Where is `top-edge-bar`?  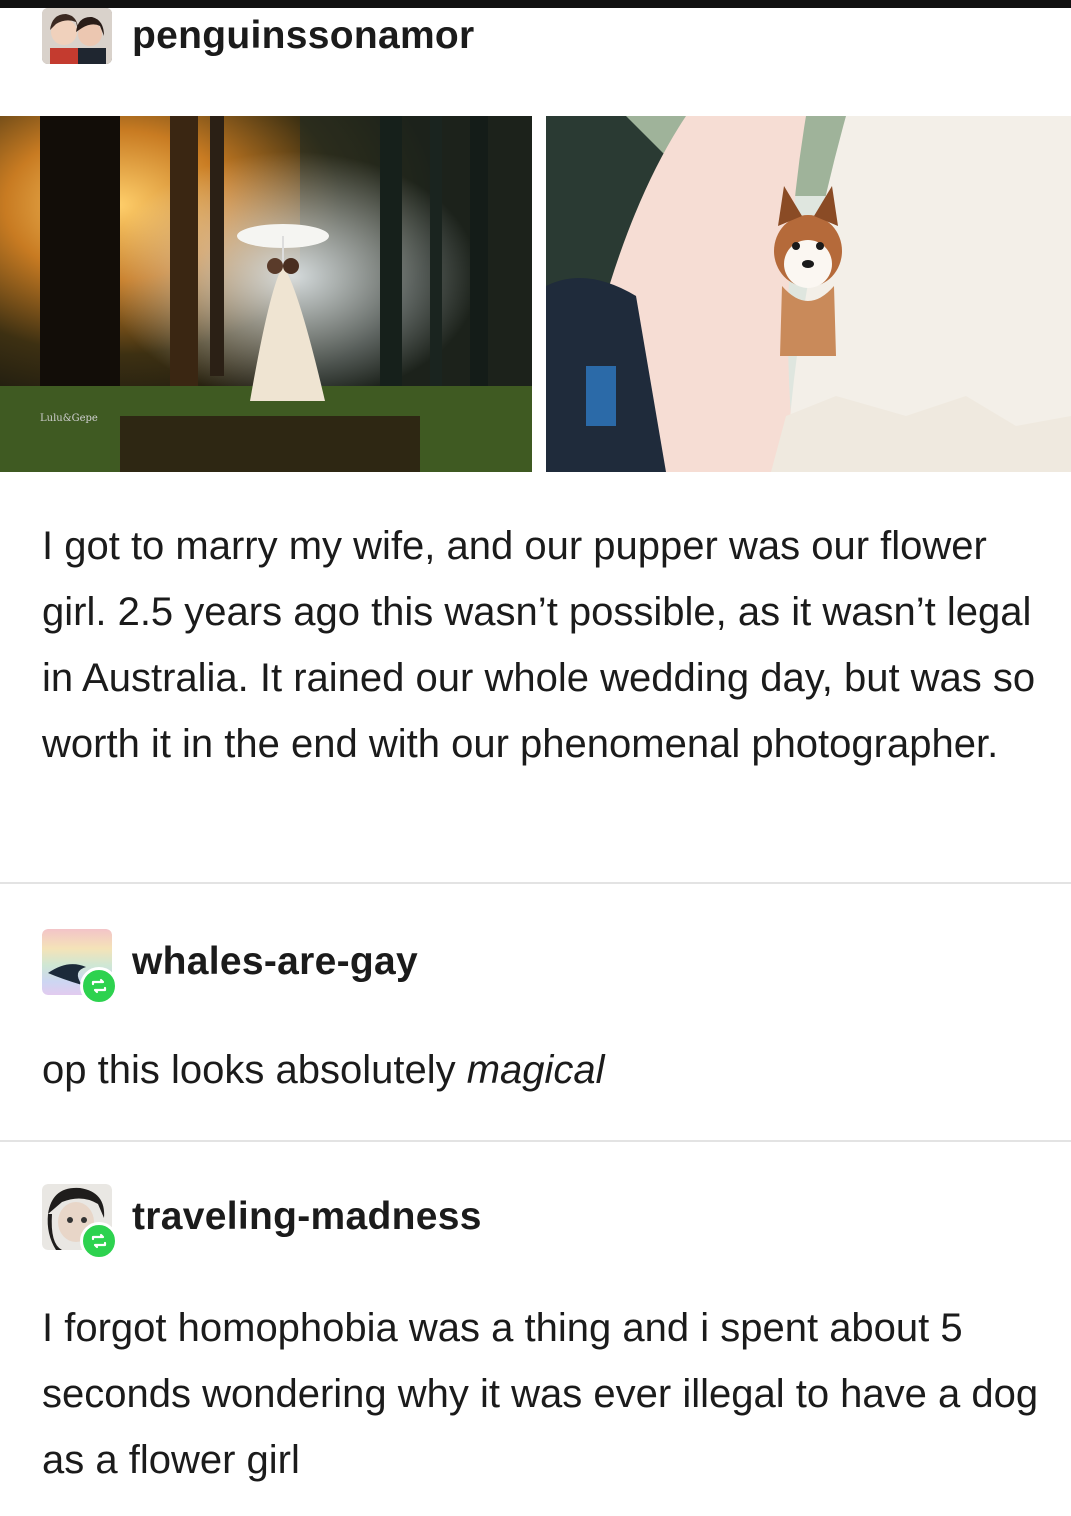 top-edge-bar is located at coordinates (535, 4).